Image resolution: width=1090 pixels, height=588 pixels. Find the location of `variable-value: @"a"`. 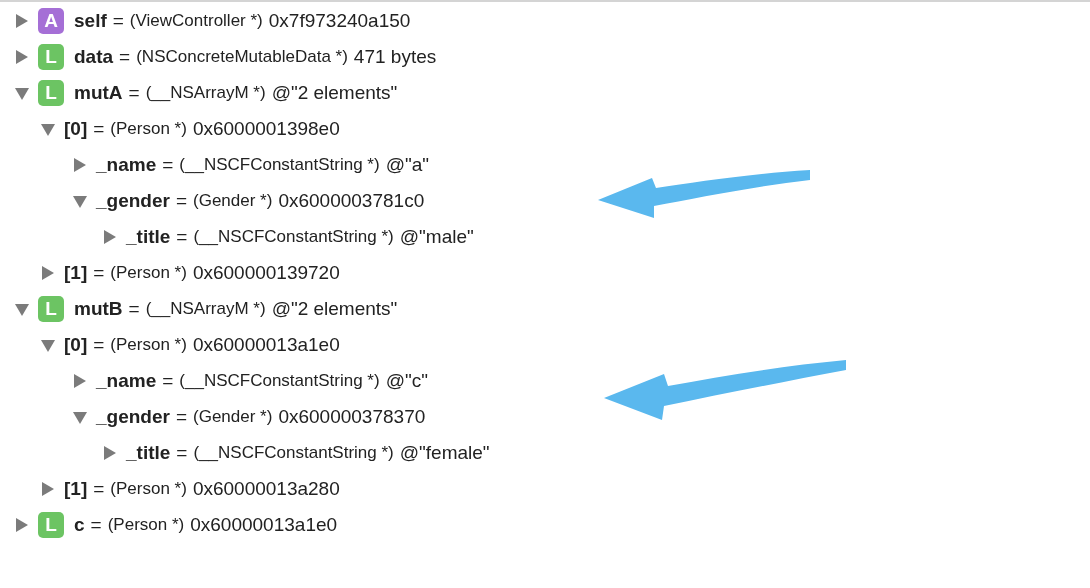

variable-value: @"a" is located at coordinates (407, 165).